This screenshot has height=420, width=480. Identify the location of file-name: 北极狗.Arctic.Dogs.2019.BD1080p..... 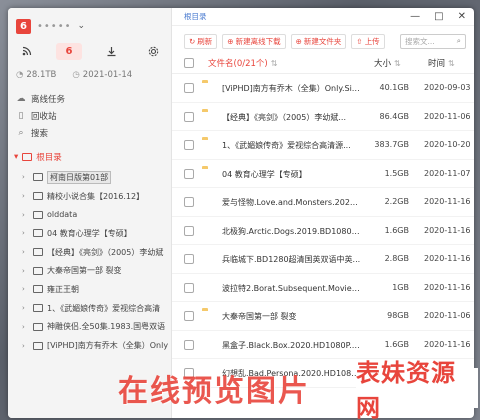
(292, 231).